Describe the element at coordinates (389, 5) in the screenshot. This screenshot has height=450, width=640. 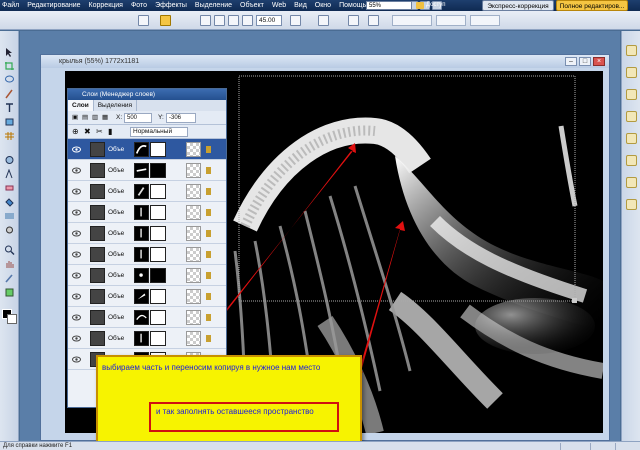
I see `zoom-combo: 55%` at that location.